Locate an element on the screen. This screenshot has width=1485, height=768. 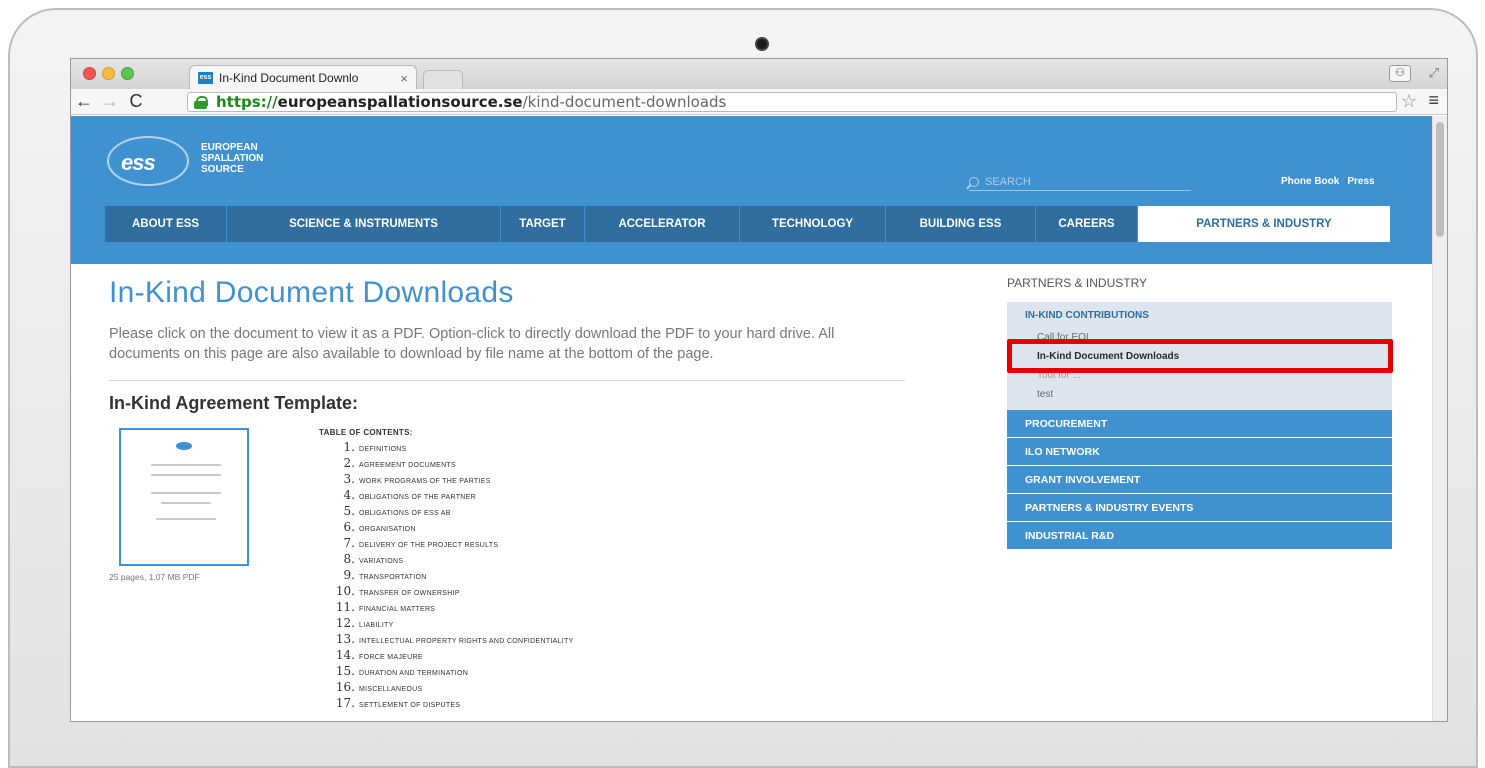
press-link: Press is located at coordinates (1360, 181).